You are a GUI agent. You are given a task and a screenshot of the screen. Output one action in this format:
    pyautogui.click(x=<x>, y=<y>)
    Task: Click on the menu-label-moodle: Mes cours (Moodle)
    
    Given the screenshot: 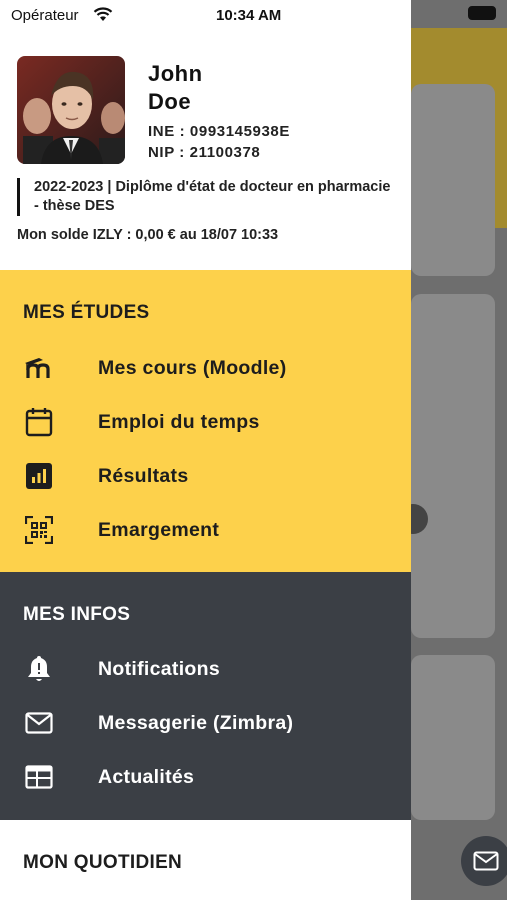 What is the action you would take?
    pyautogui.click(x=192, y=367)
    